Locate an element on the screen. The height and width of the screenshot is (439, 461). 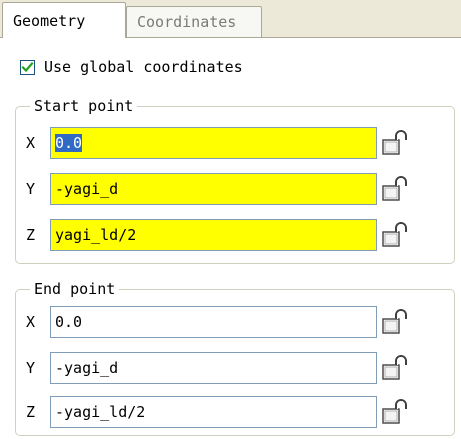
start-point-x-lock-button is located at coordinates (396, 143).